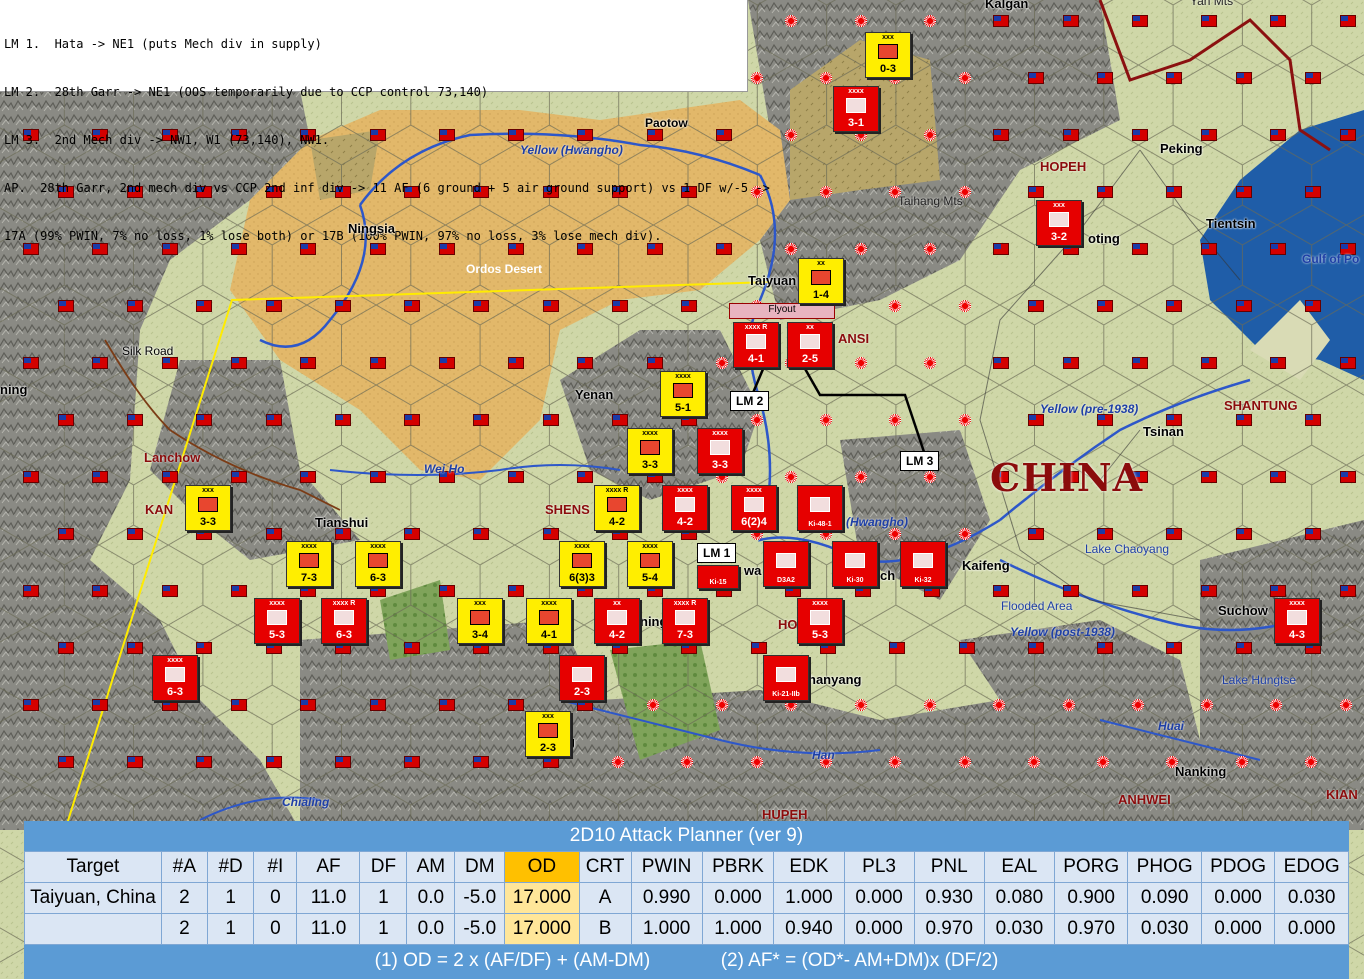 This screenshot has height=979, width=1364. I want to click on planner-cell: 0.080, so click(1019, 898).